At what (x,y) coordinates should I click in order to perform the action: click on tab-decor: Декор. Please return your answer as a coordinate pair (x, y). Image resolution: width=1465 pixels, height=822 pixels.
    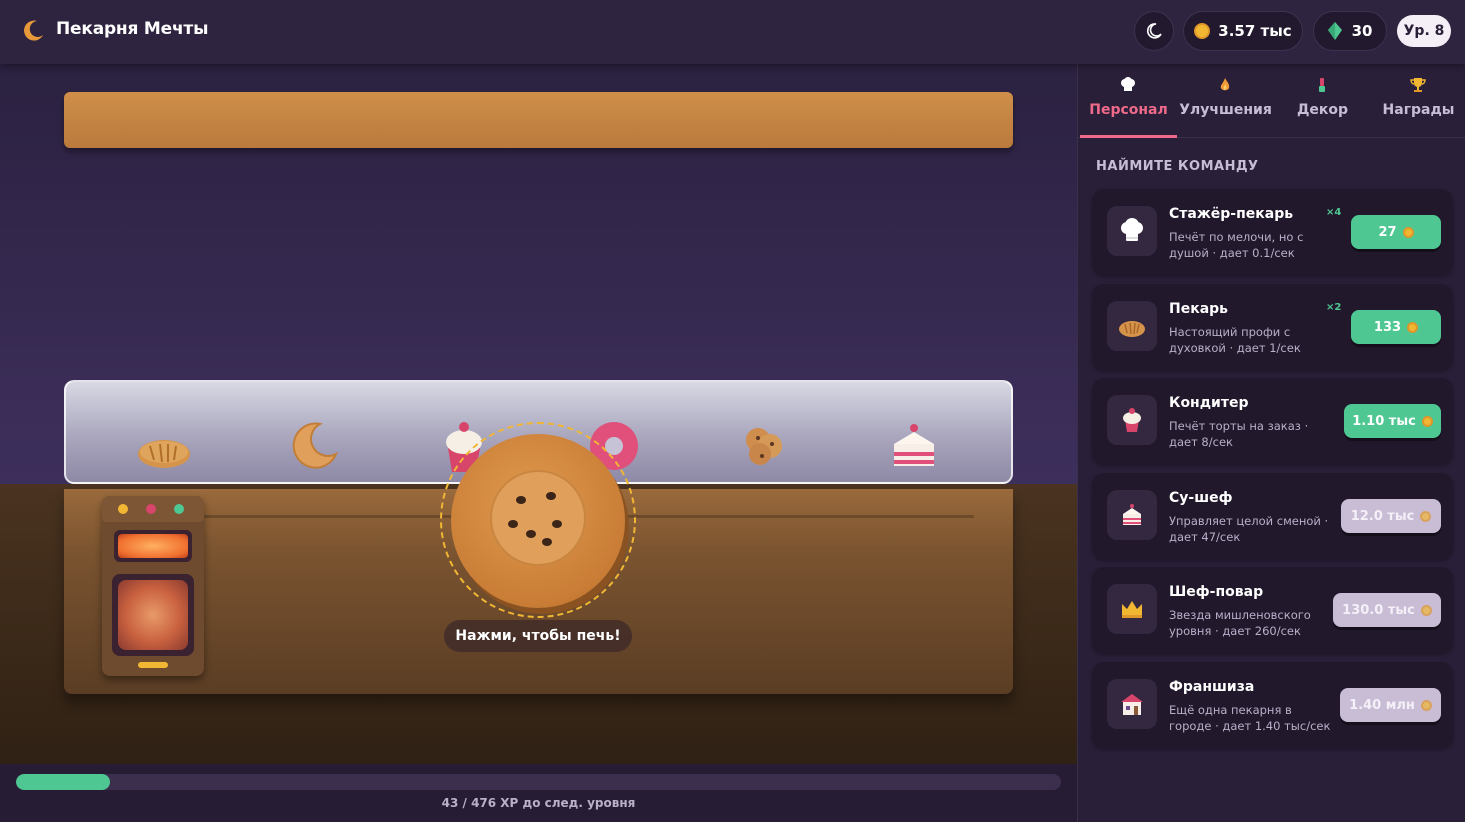
    Looking at the image, I should click on (1322, 101).